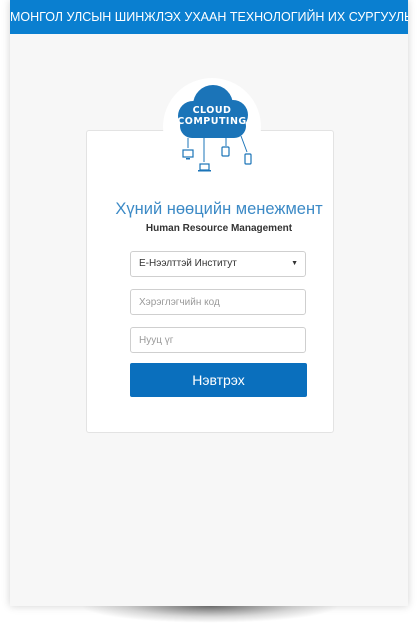 This screenshot has height=623, width=419. What do you see at coordinates (218, 302) in the screenshot?
I see `username-input` at bounding box center [218, 302].